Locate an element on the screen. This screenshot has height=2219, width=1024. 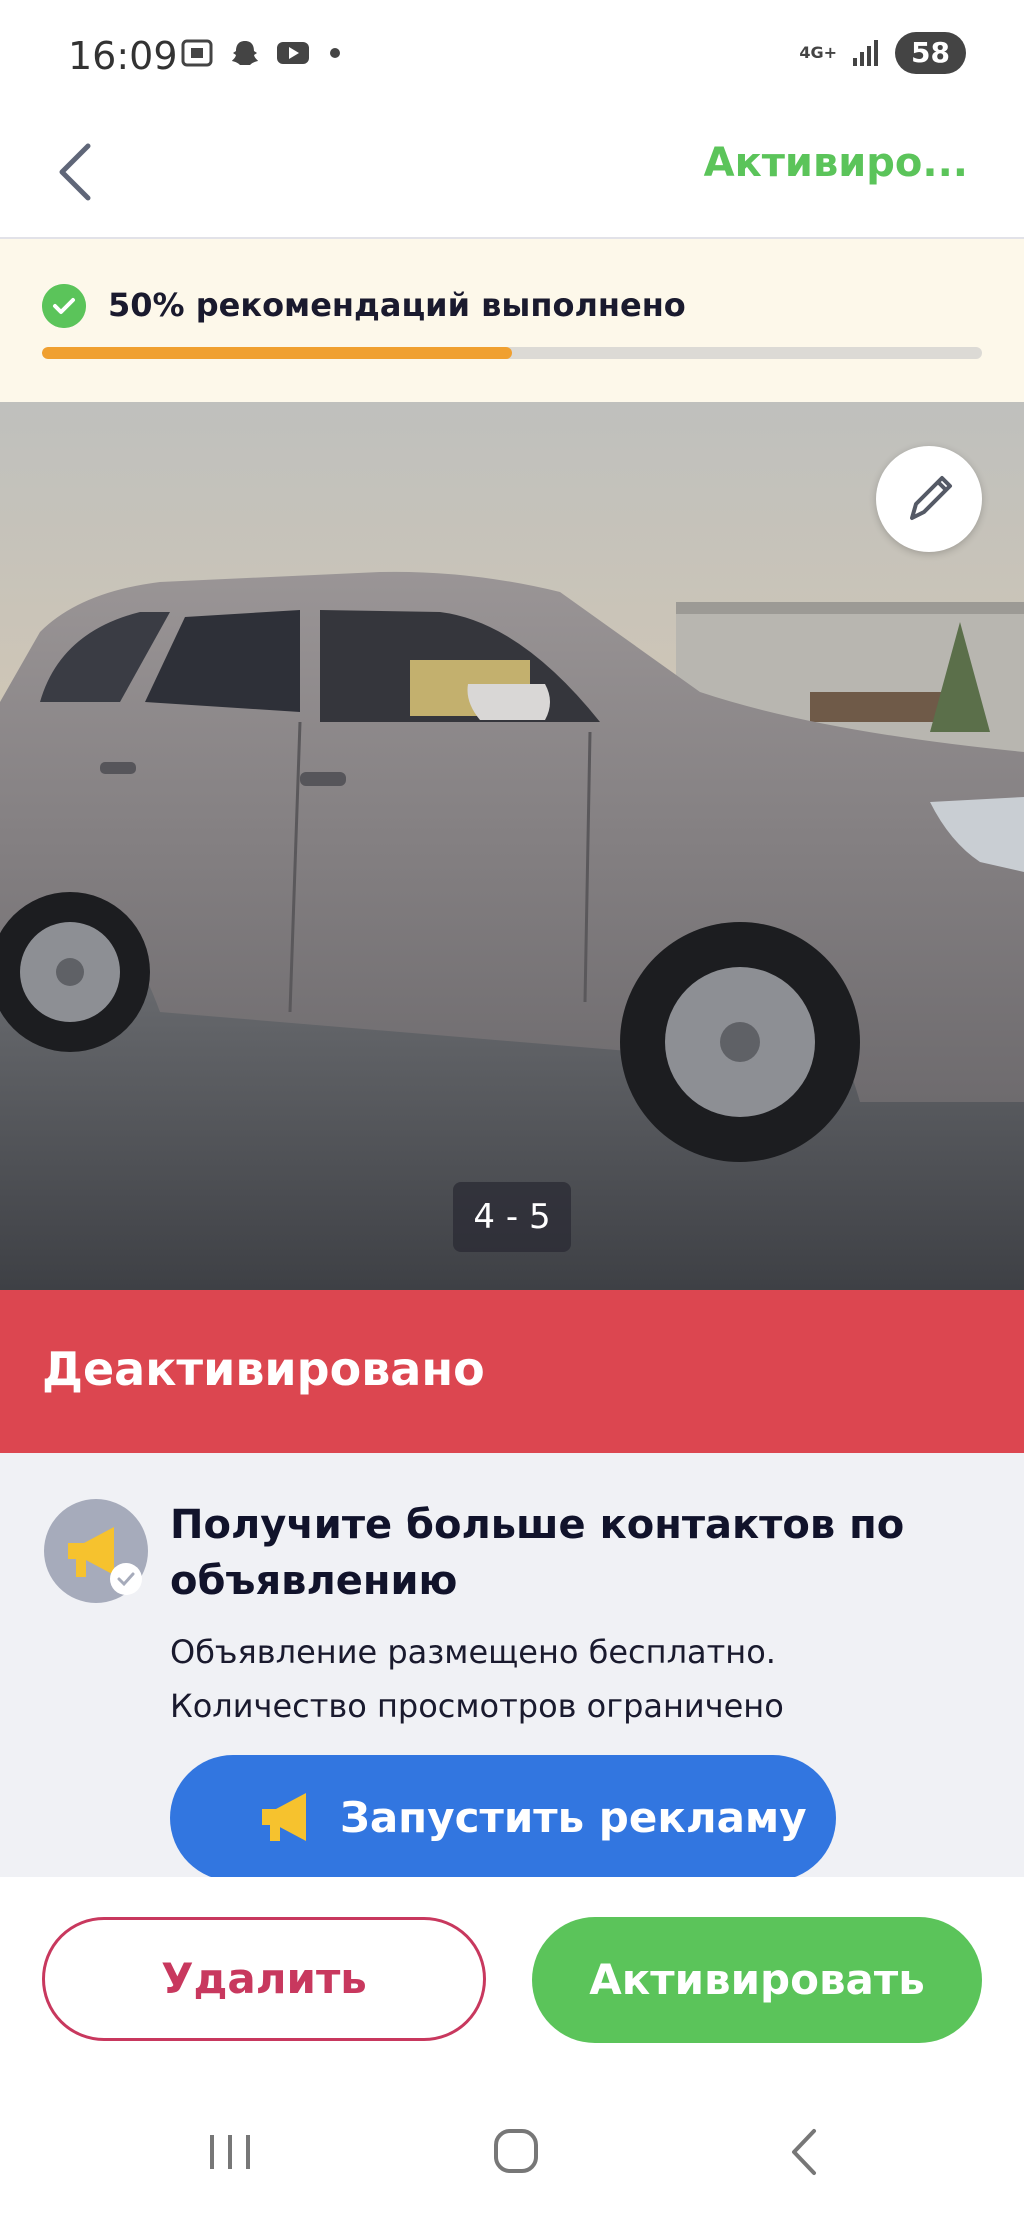
recommendations-progress-bar is located at coordinates (512, 353).